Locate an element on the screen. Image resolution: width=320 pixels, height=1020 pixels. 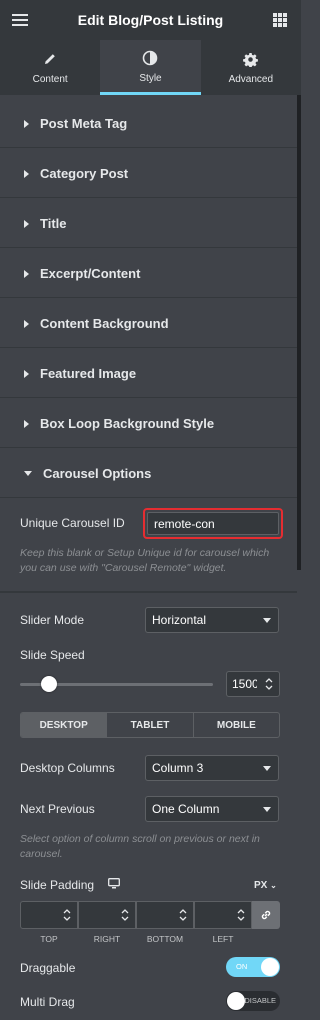
padding-side-labels: TOP RIGHT BOTTOM LEFT is located at coordinates (136, 939).